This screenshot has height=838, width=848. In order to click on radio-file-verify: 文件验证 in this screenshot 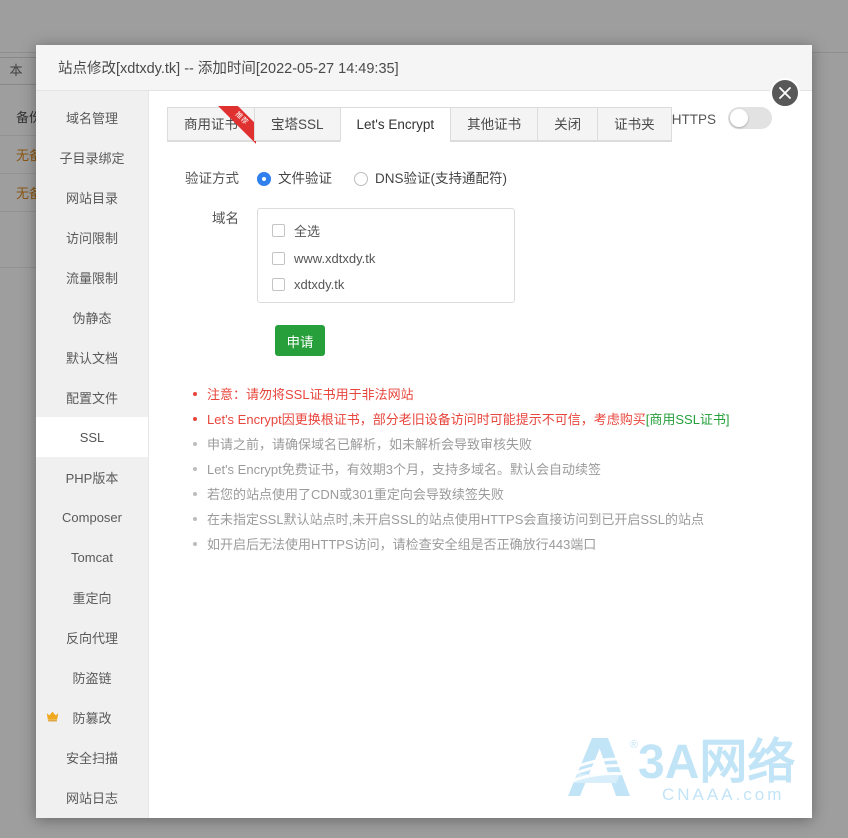, I will do `click(294, 179)`.